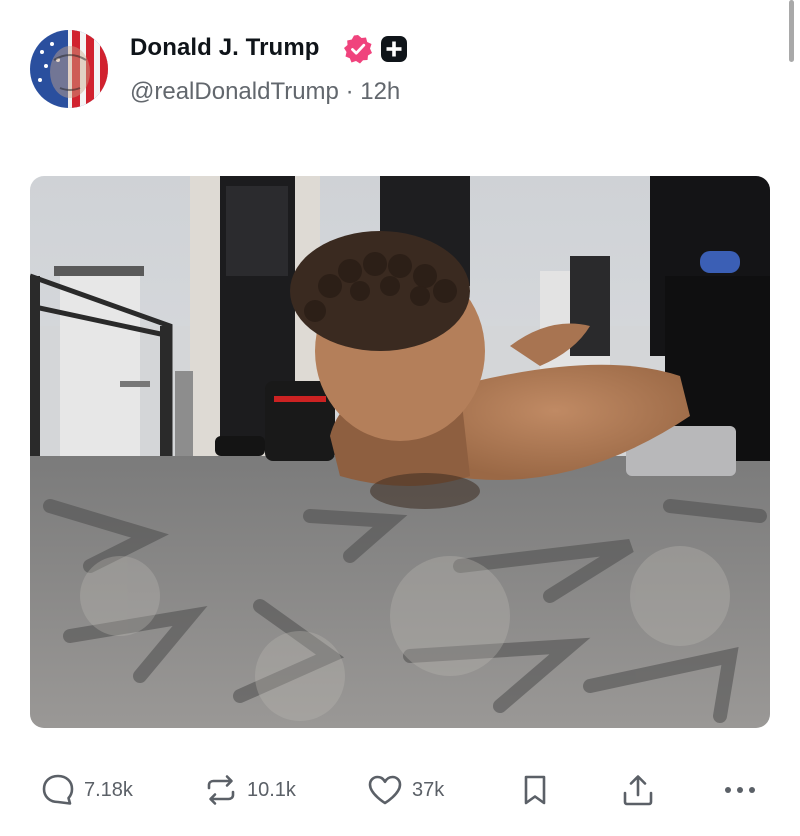 The image size is (800, 836). I want to click on more-dots-icon, so click(740, 790).